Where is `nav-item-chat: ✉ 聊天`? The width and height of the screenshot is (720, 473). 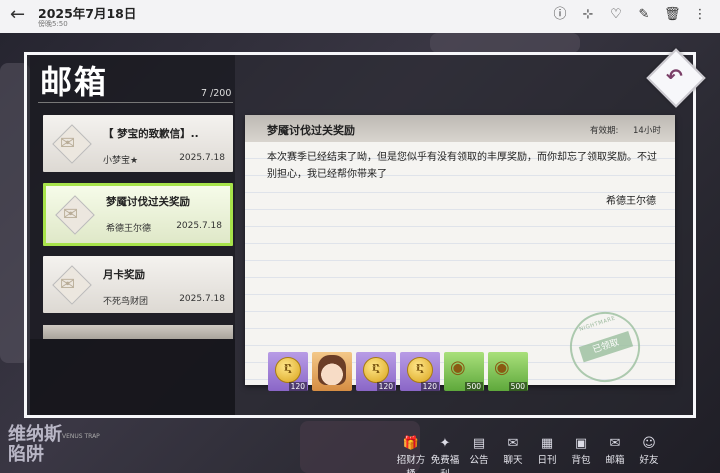
nav-item-chat: ✉ 聊天 is located at coordinates (513, 454).